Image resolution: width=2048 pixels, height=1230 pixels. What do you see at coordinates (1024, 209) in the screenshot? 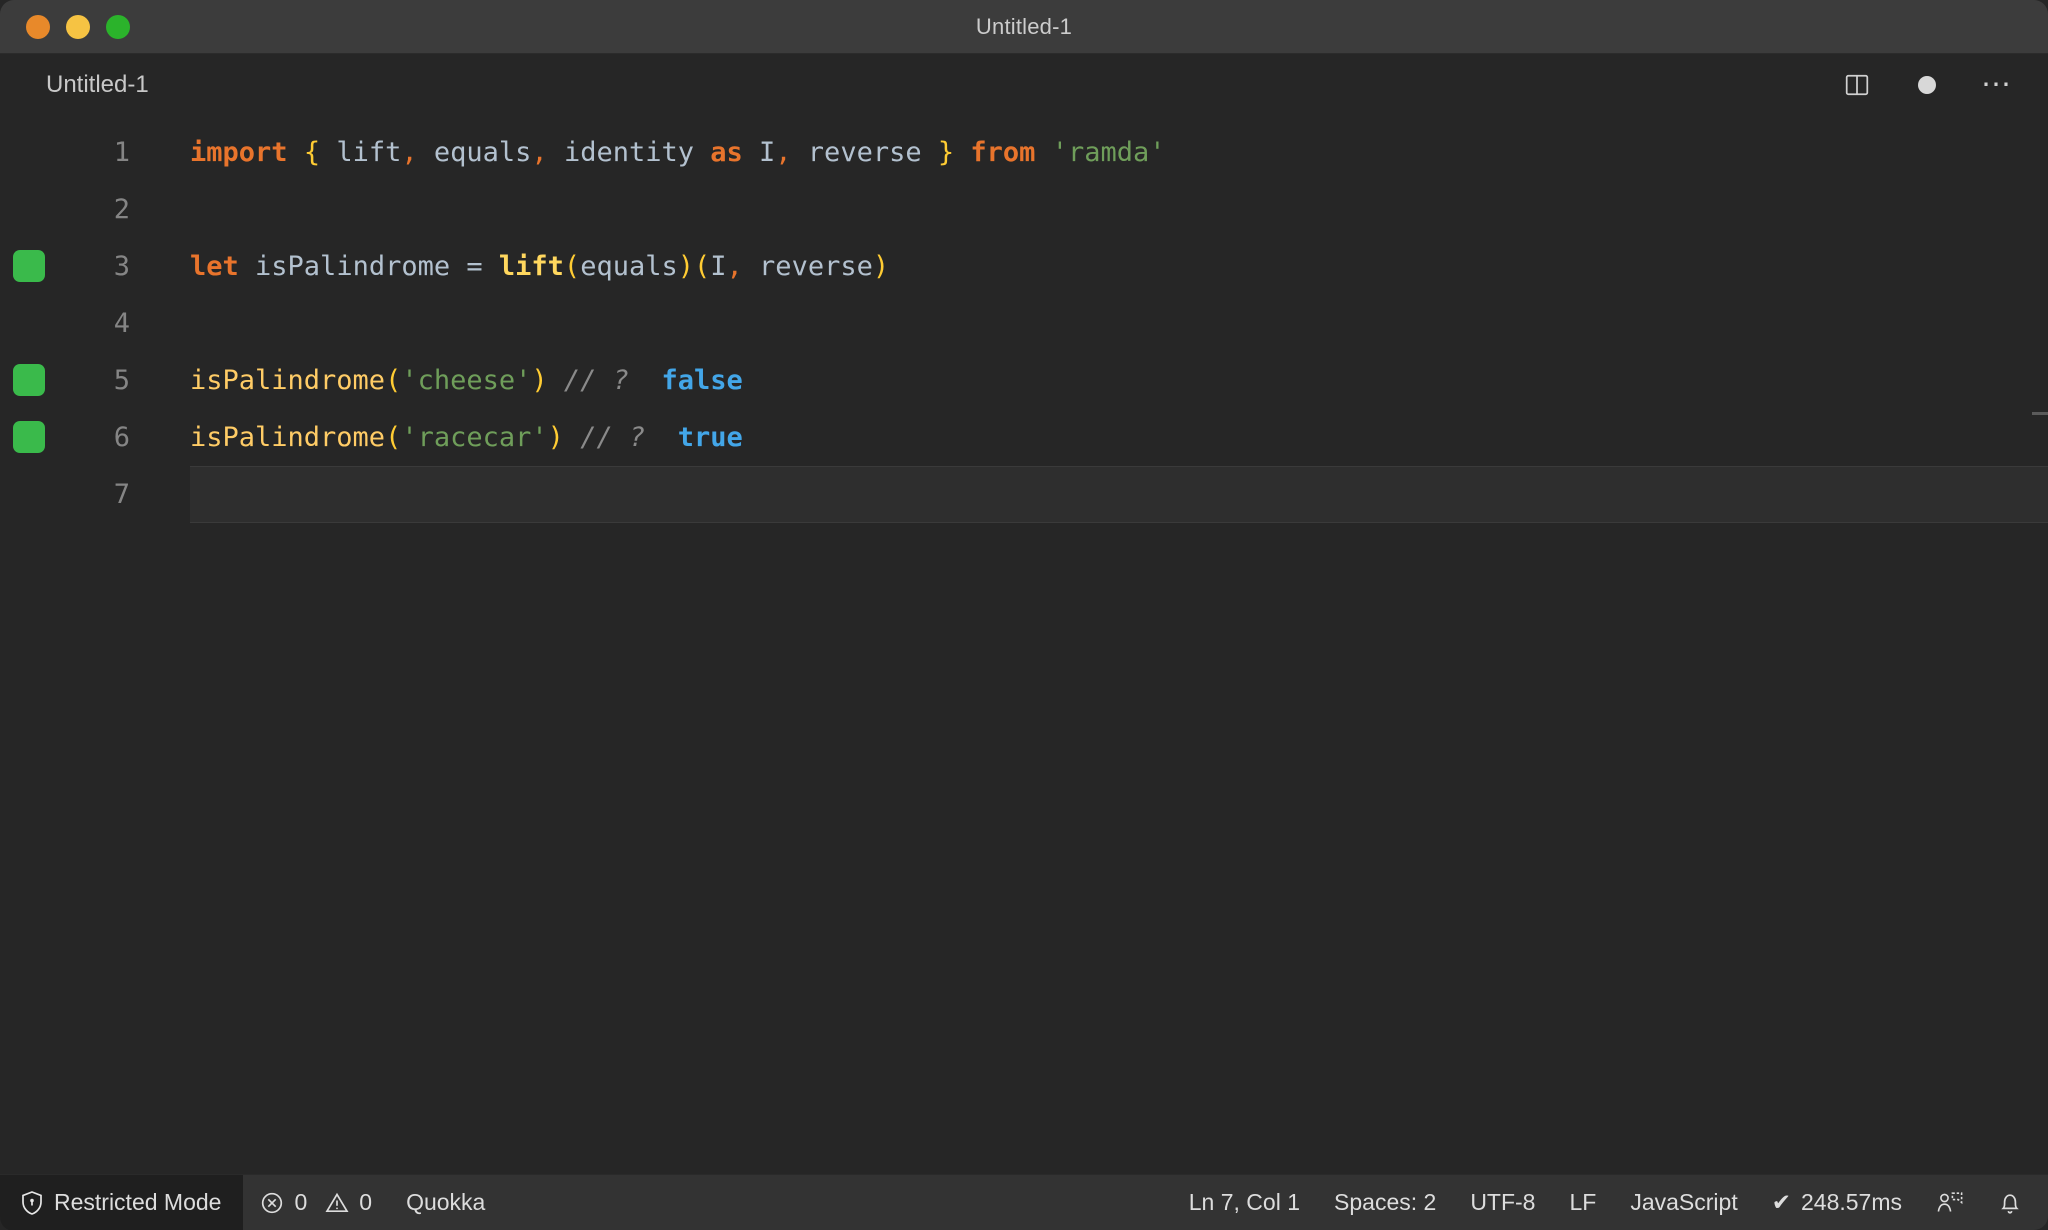
I see `code-line: 2` at bounding box center [1024, 209].